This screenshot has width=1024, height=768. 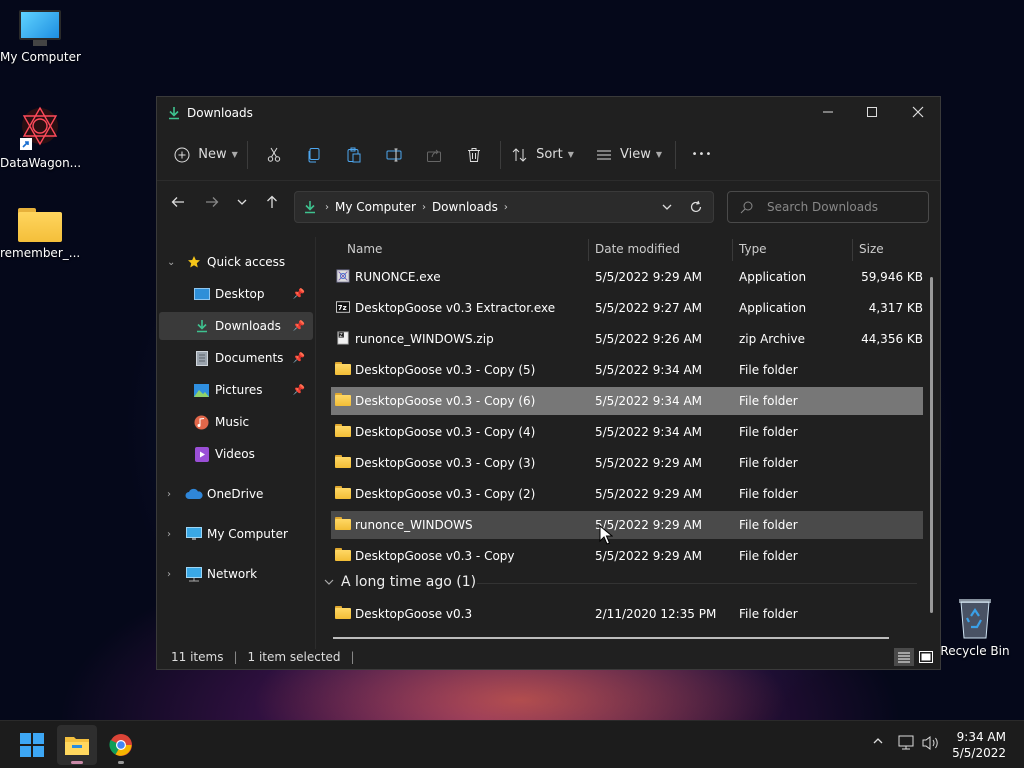 What do you see at coordinates (918, 112) in the screenshot?
I see `close-button` at bounding box center [918, 112].